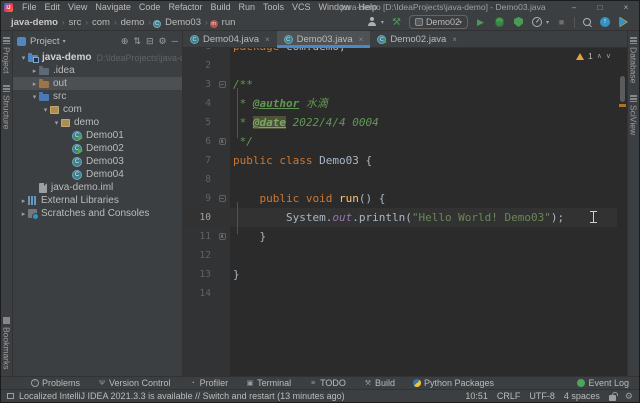 The image size is (640, 403). Describe the element at coordinates (499, 22) in the screenshot. I see `debug-button` at that location.